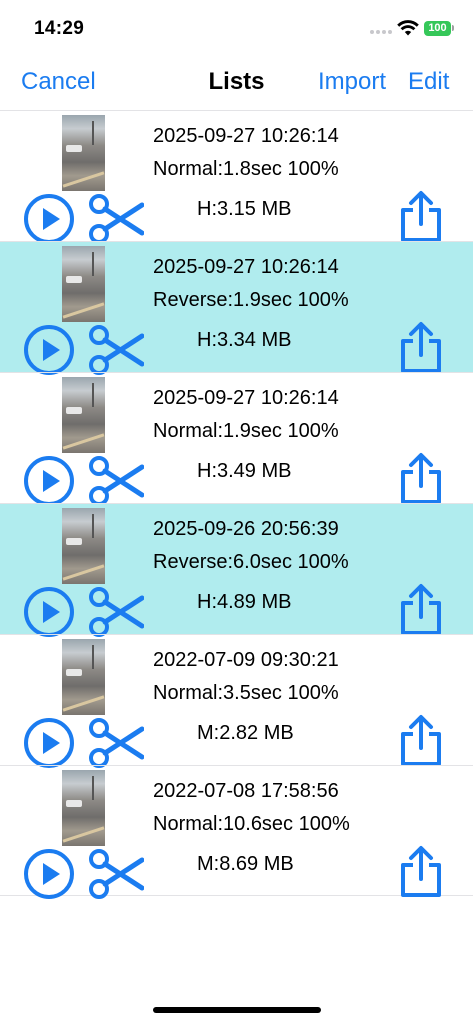 The image size is (473, 1024). What do you see at coordinates (237, 1010) in the screenshot?
I see `home-indicator` at bounding box center [237, 1010].